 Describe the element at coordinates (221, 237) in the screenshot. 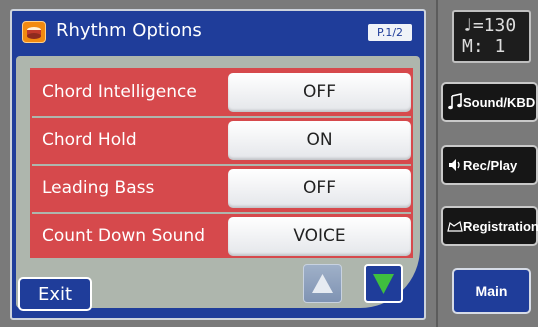

I see `option-row-count-down-sound: Count Down Sound VOICE` at that location.